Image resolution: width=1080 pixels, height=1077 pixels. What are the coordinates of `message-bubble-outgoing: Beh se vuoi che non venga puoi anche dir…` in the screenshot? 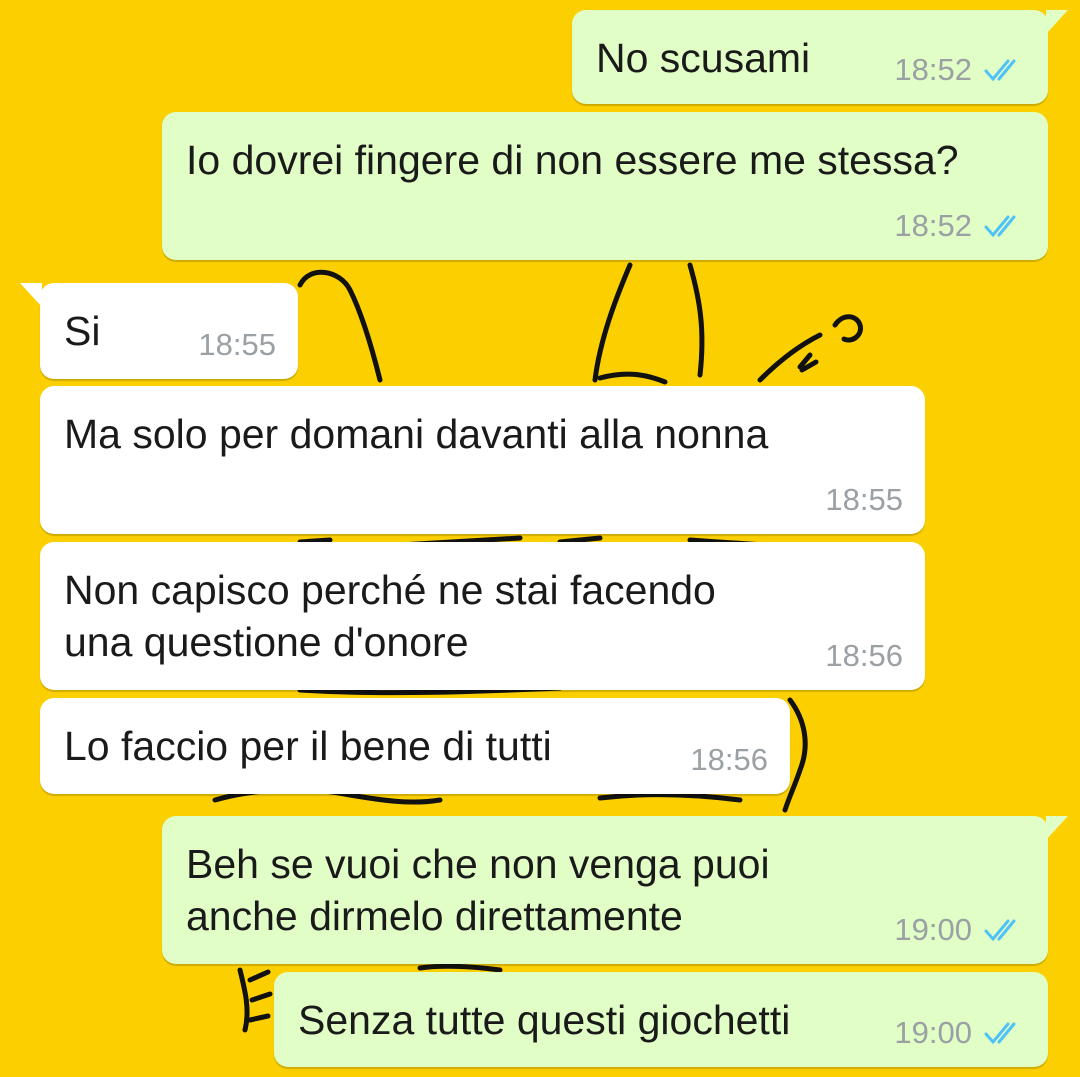 It's located at (615, 890).